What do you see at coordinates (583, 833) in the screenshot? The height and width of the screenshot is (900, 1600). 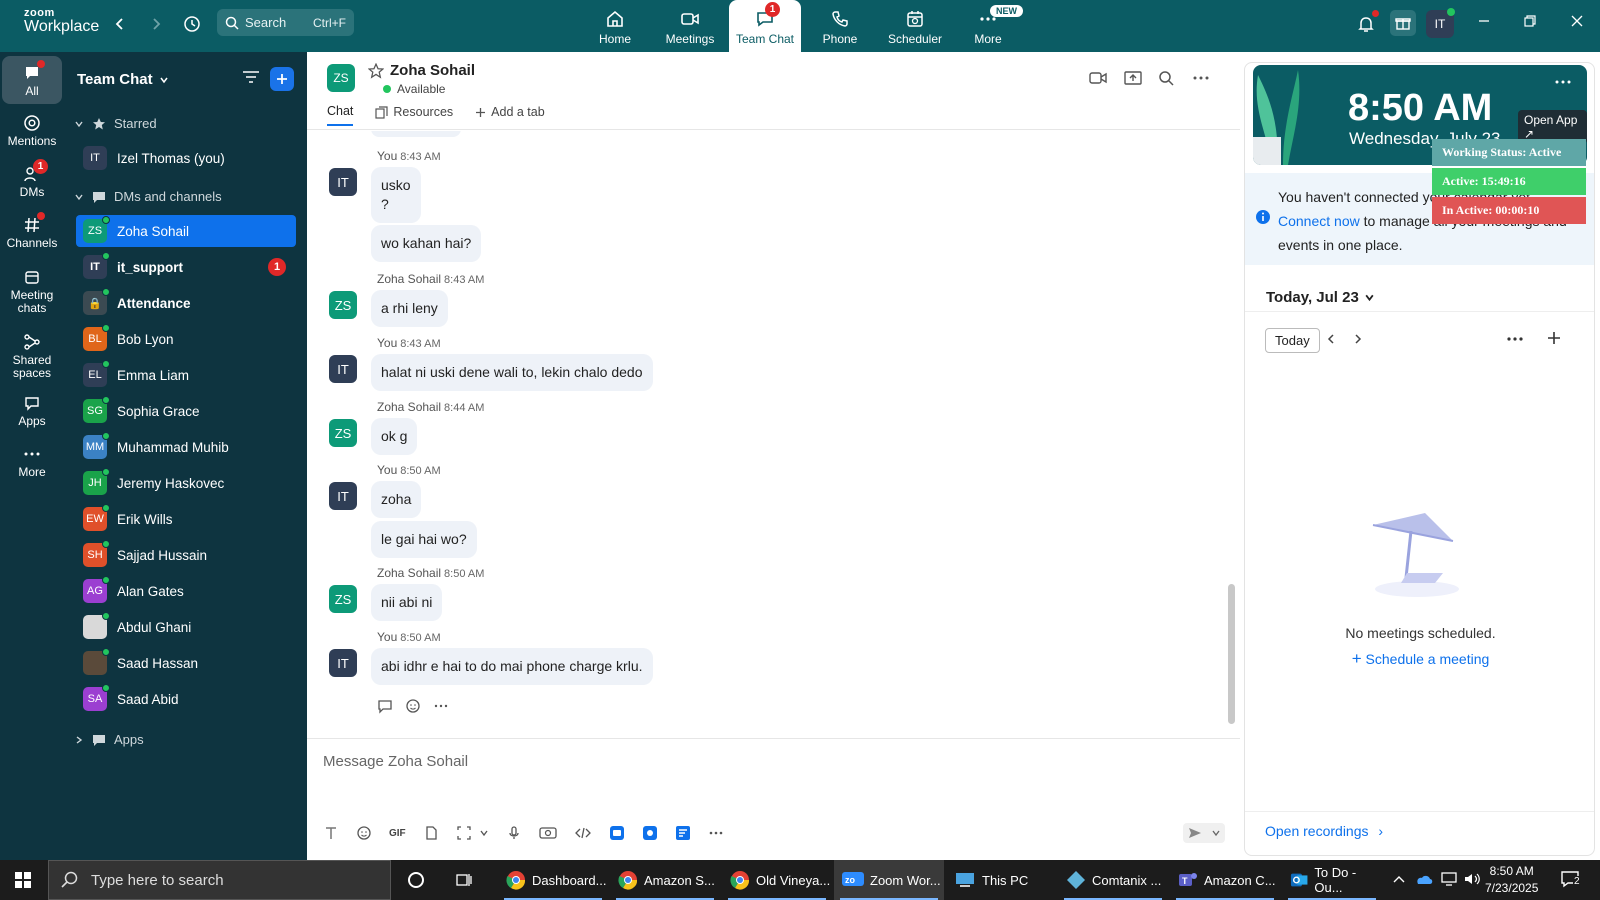 I see `code-snippet-icon` at bounding box center [583, 833].